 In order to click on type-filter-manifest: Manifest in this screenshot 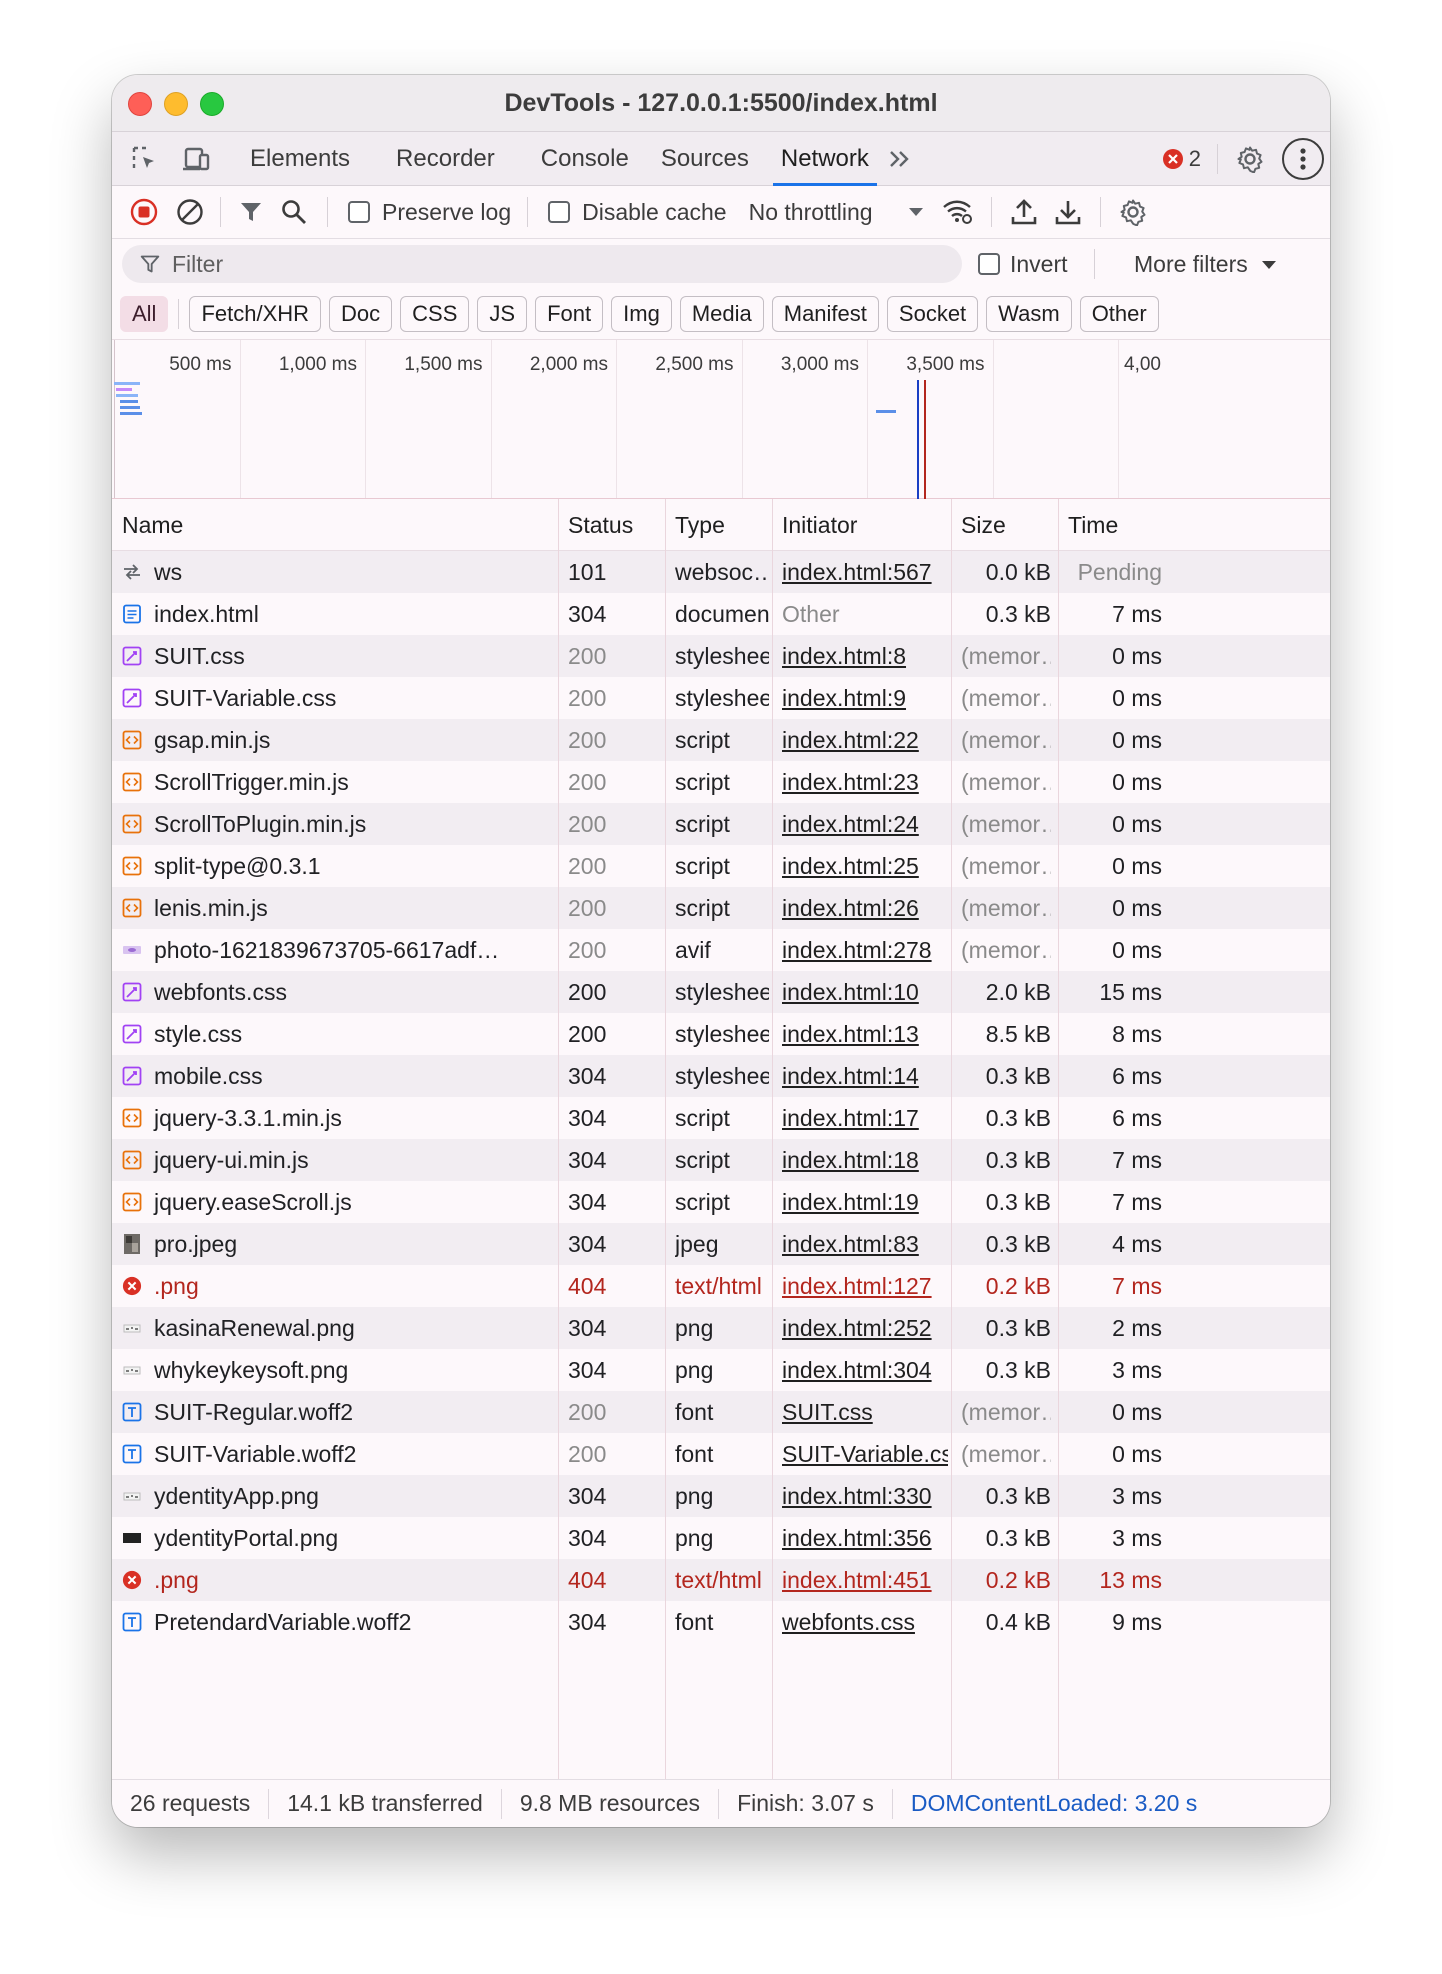, I will do `click(825, 314)`.